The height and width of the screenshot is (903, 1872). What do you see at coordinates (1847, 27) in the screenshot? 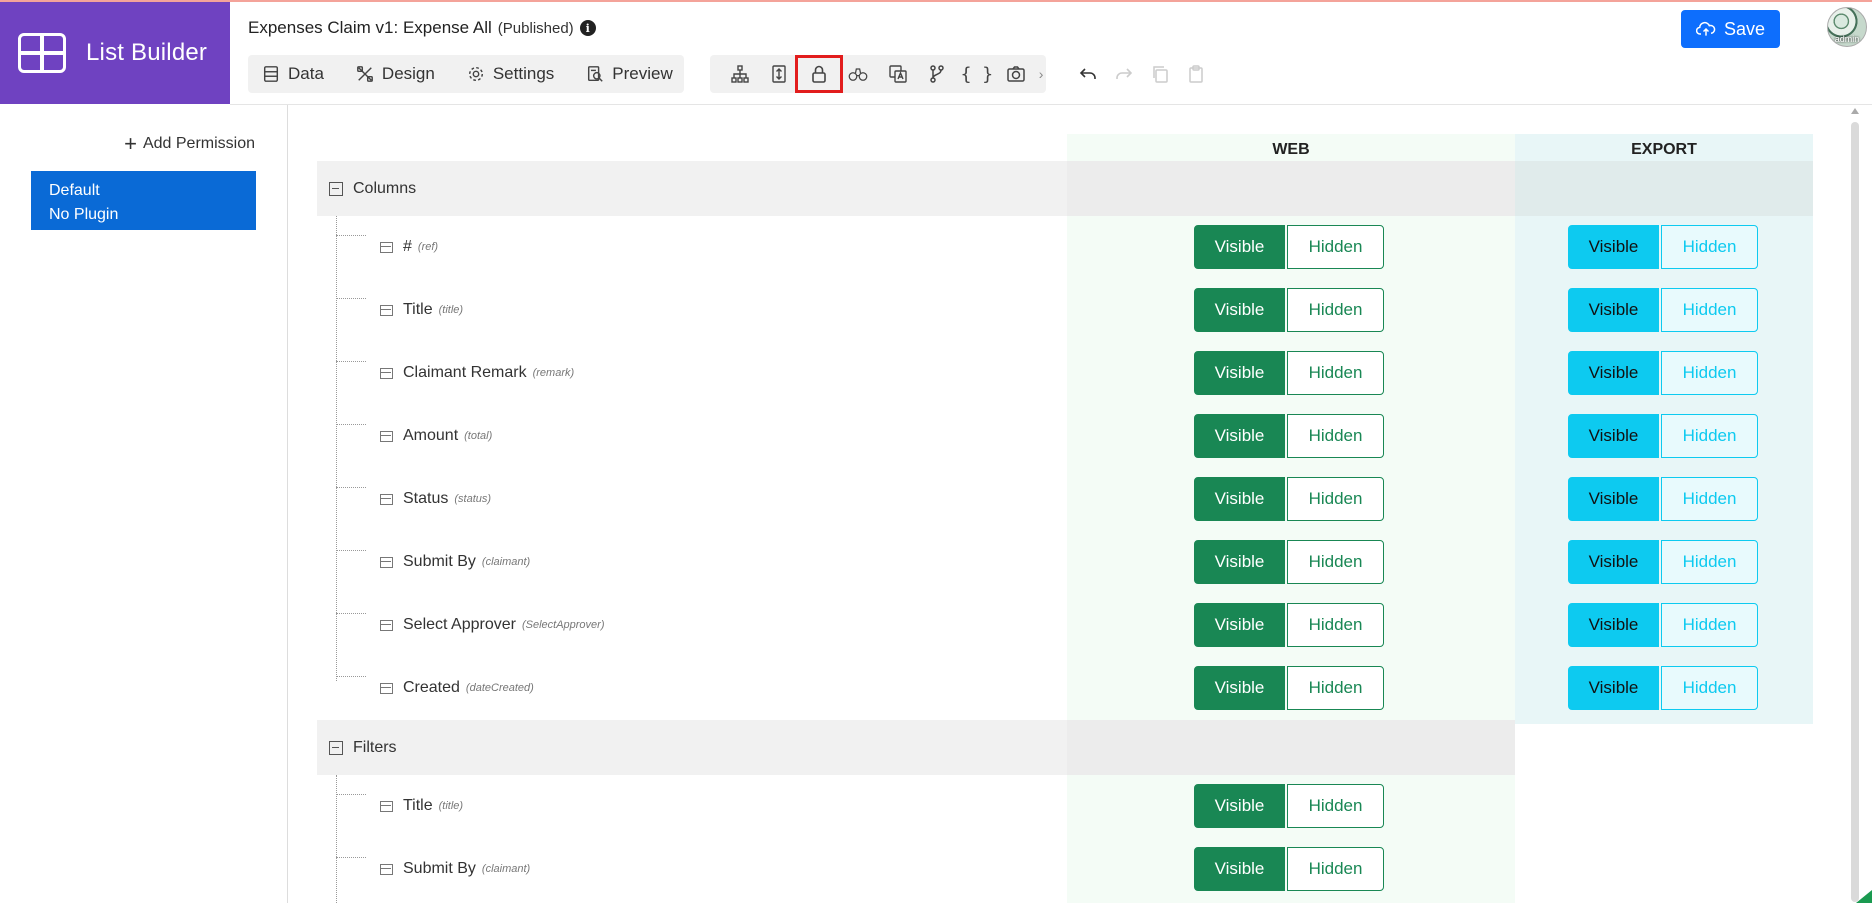
I see `user-avatar: admin` at bounding box center [1847, 27].